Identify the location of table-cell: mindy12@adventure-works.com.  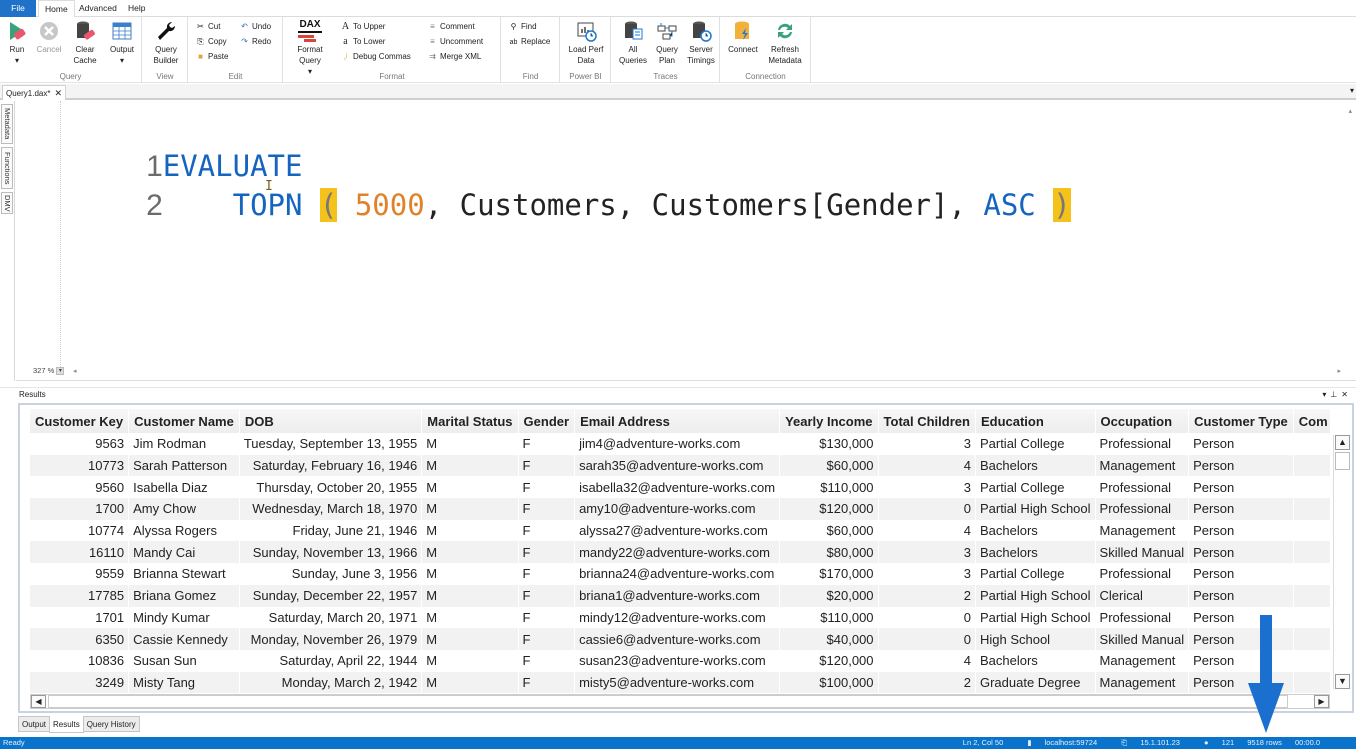
(677, 617).